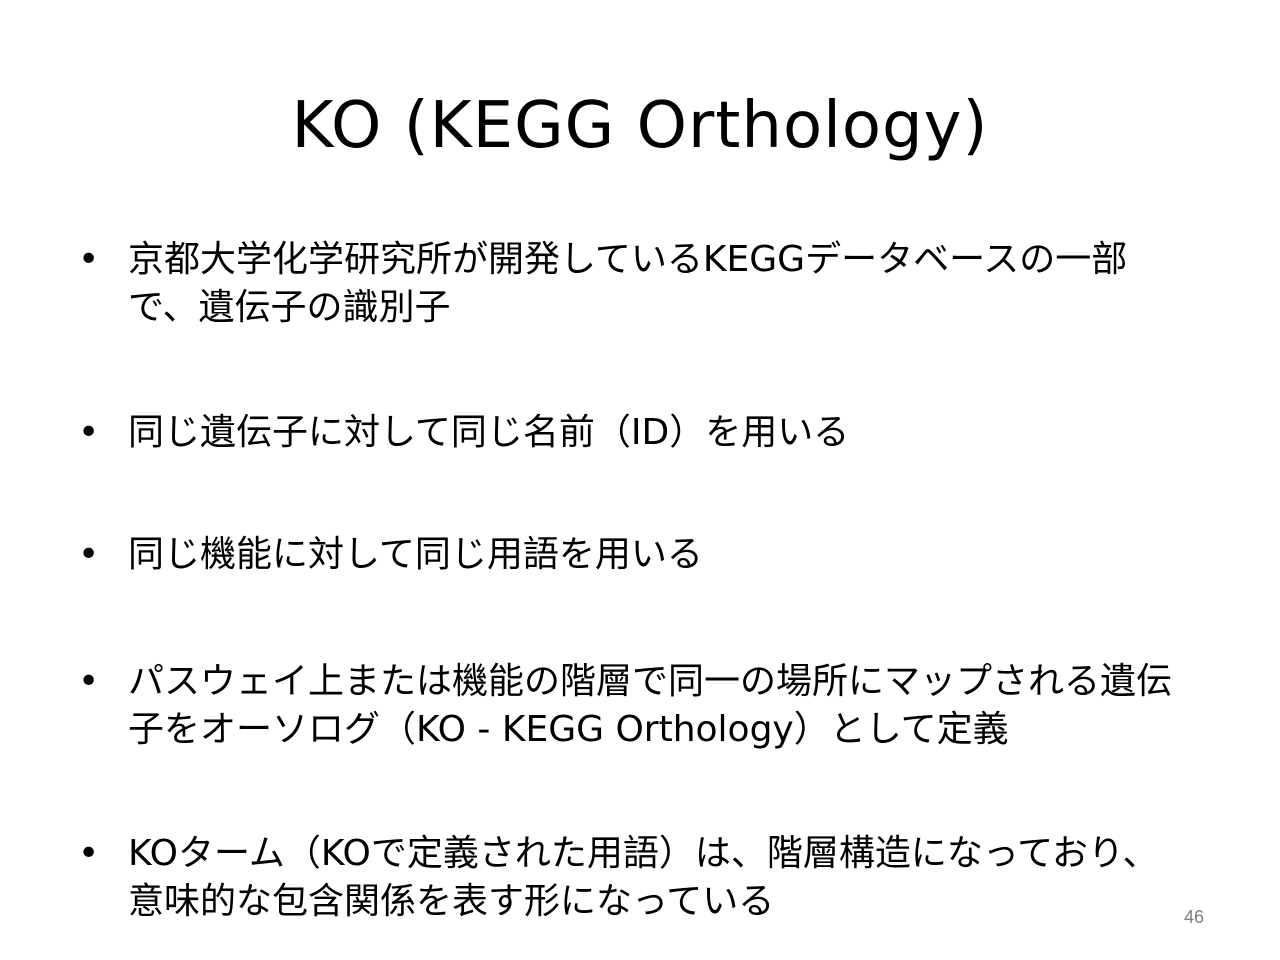 This screenshot has height=960, width=1280. Describe the element at coordinates (489, 432) in the screenshot. I see `bullet-text: 同じ遺伝子に対して同じ名前（ID）を用いる` at that location.